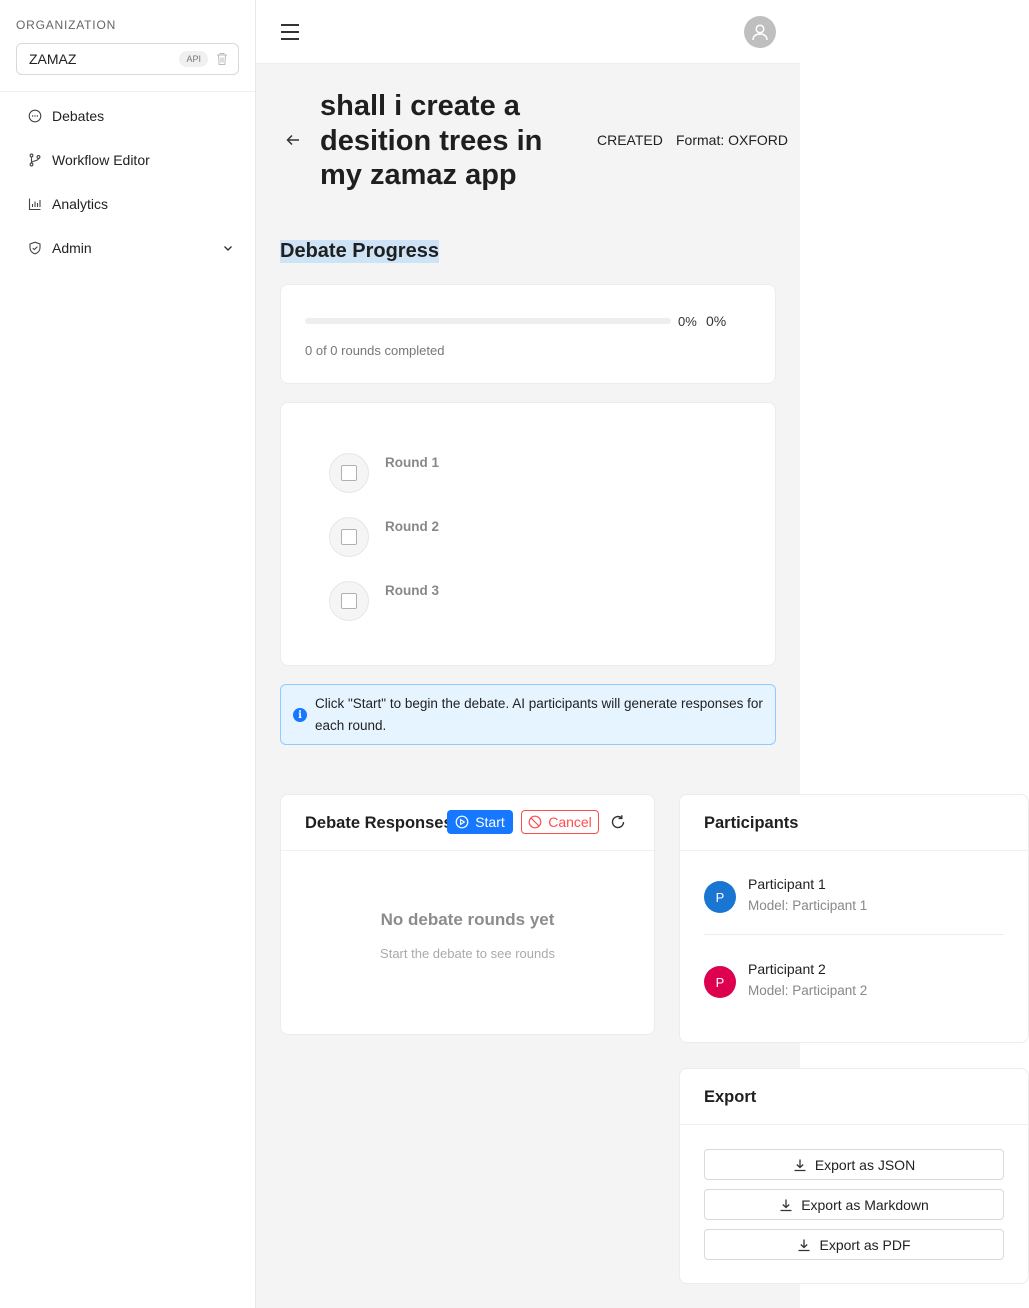  What do you see at coordinates (127, 59) in the screenshot?
I see `organization-select: ZAMAZ API` at bounding box center [127, 59].